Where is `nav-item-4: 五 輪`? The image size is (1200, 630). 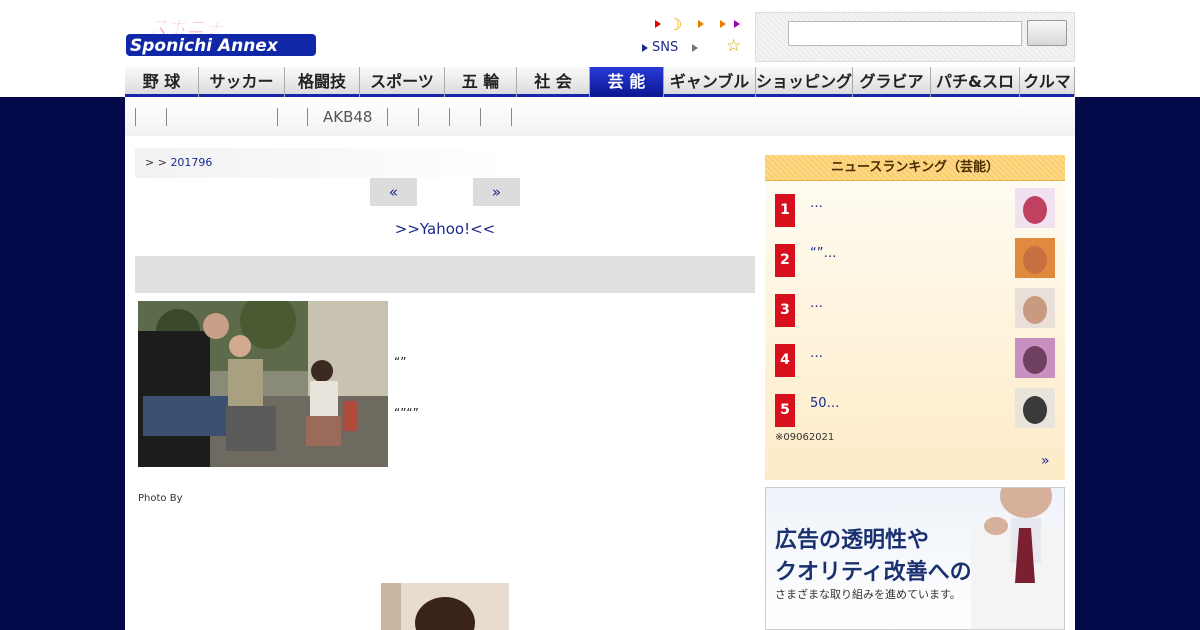 nav-item-4: 五 輪 is located at coordinates (481, 82).